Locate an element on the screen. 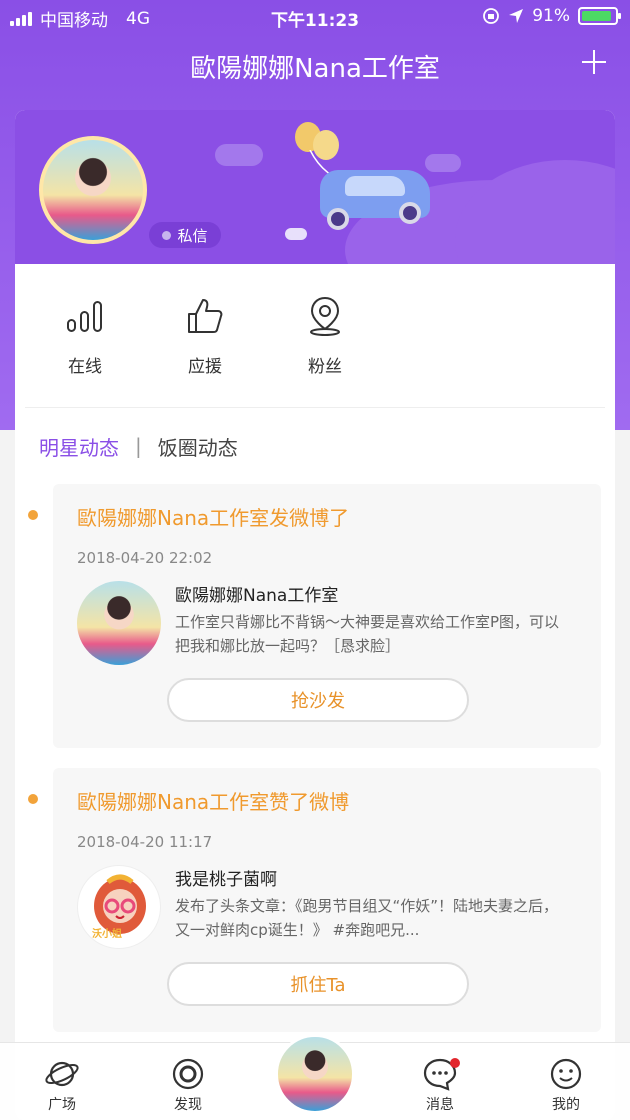 The width and height of the screenshot is (630, 1120). feed-tabs: 明星动态 | 饭圈动态 is located at coordinates (315, 446).